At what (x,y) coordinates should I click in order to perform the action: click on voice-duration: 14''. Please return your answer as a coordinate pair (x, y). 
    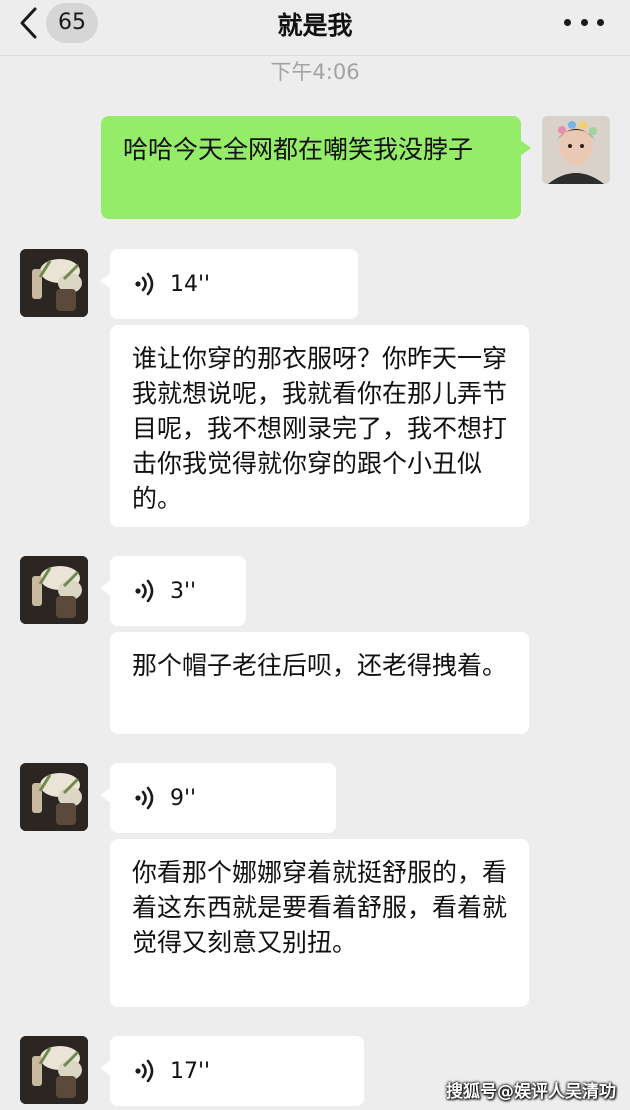
    Looking at the image, I should click on (190, 284).